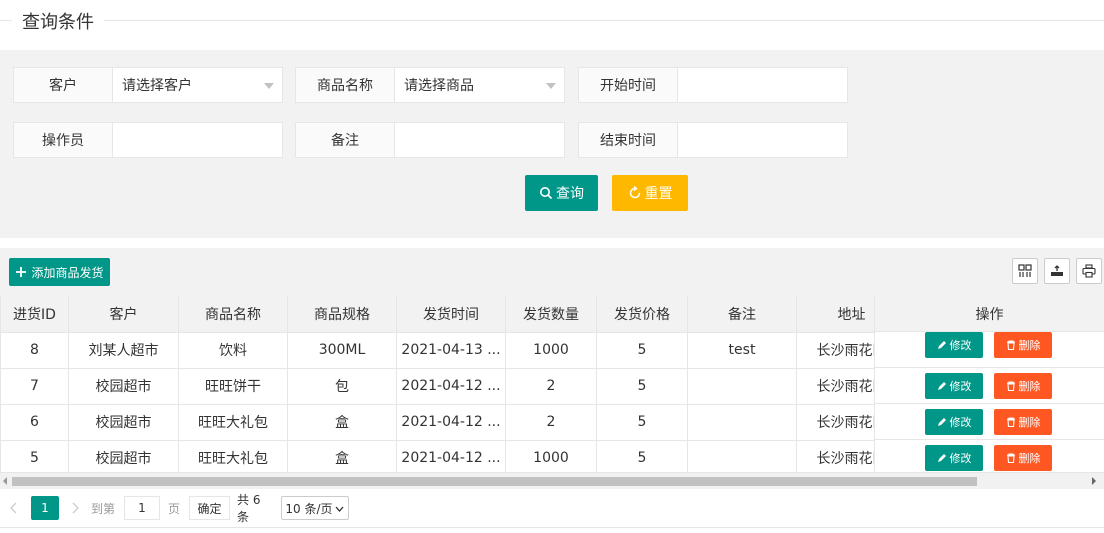 Image resolution: width=1104 pixels, height=533 pixels. What do you see at coordinates (546, 193) in the screenshot?
I see `search-icon` at bounding box center [546, 193].